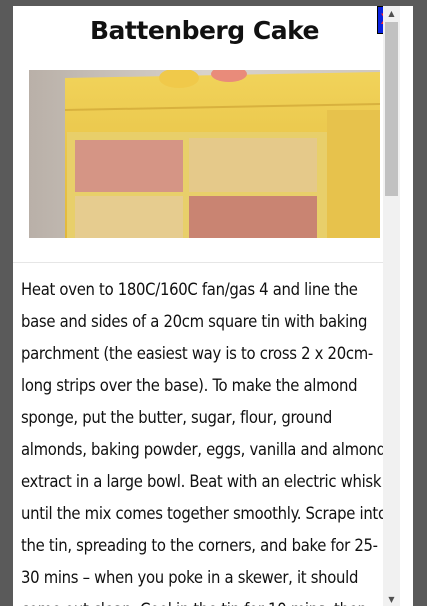 The image size is (427, 606). I want to click on scroll-thumb, so click(391, 109).